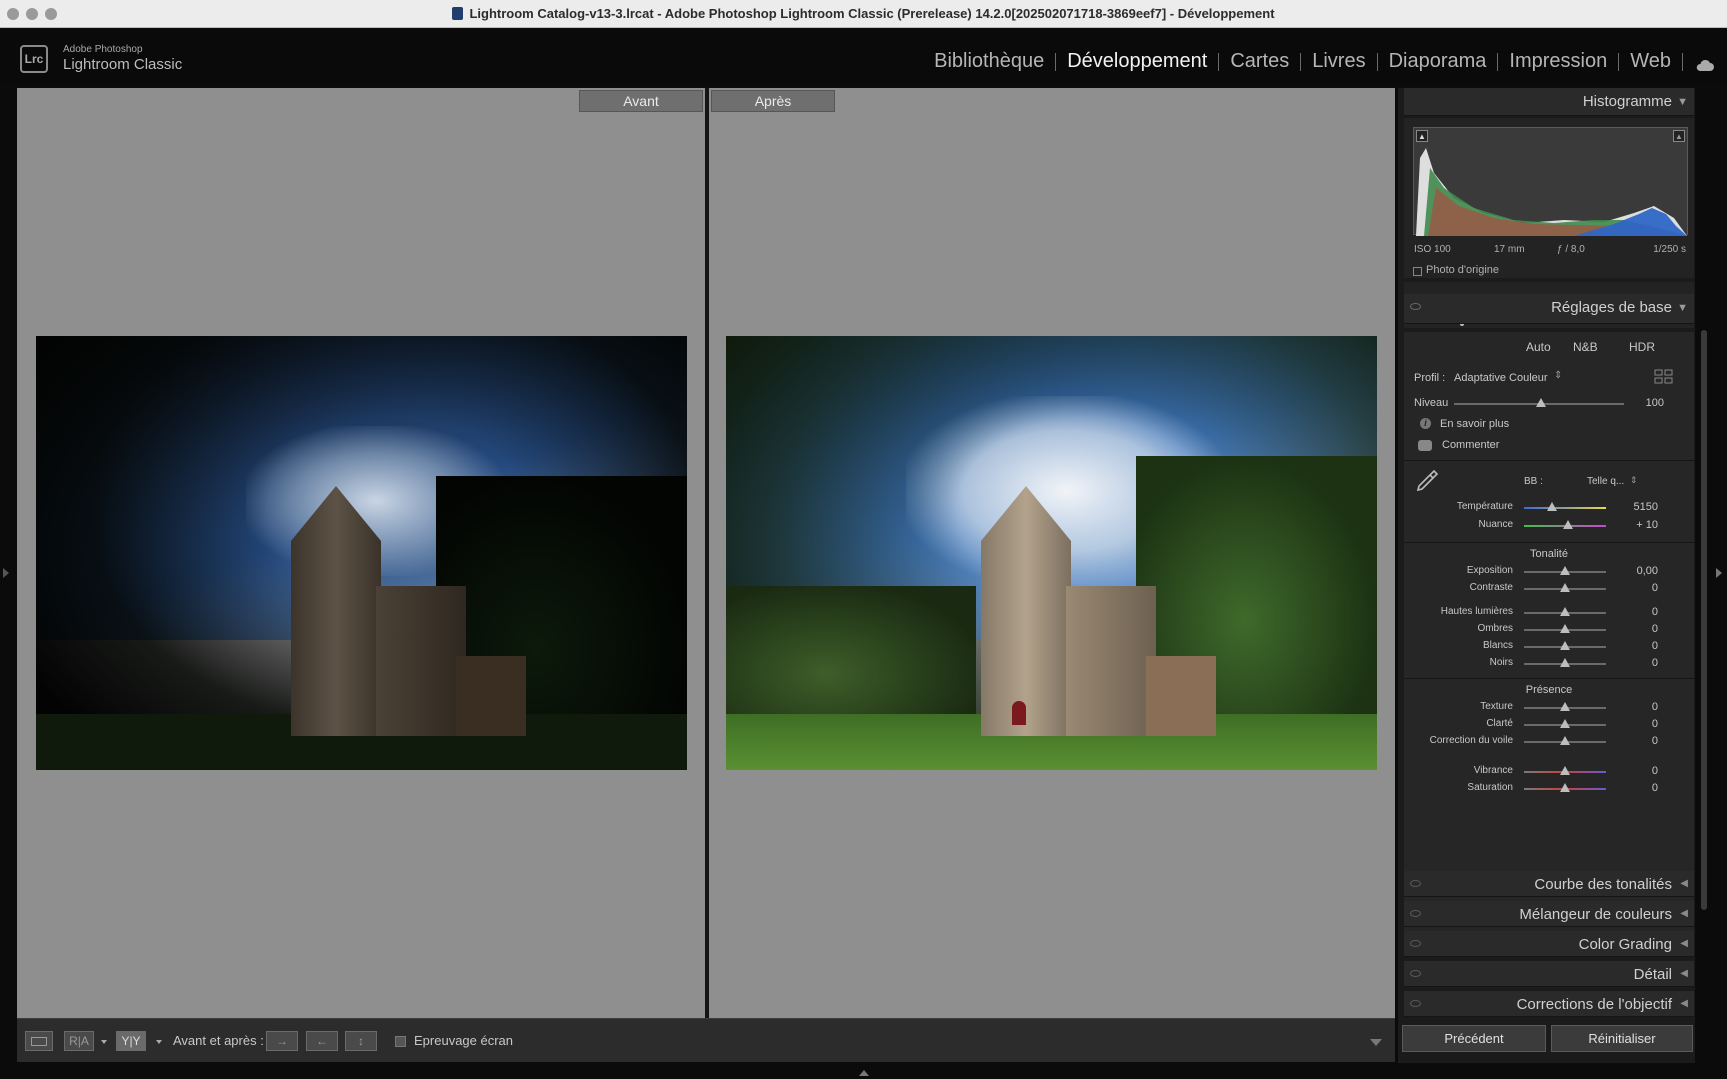  I want to click on panel-color-grading-title: Color Grading, so click(1625, 944).